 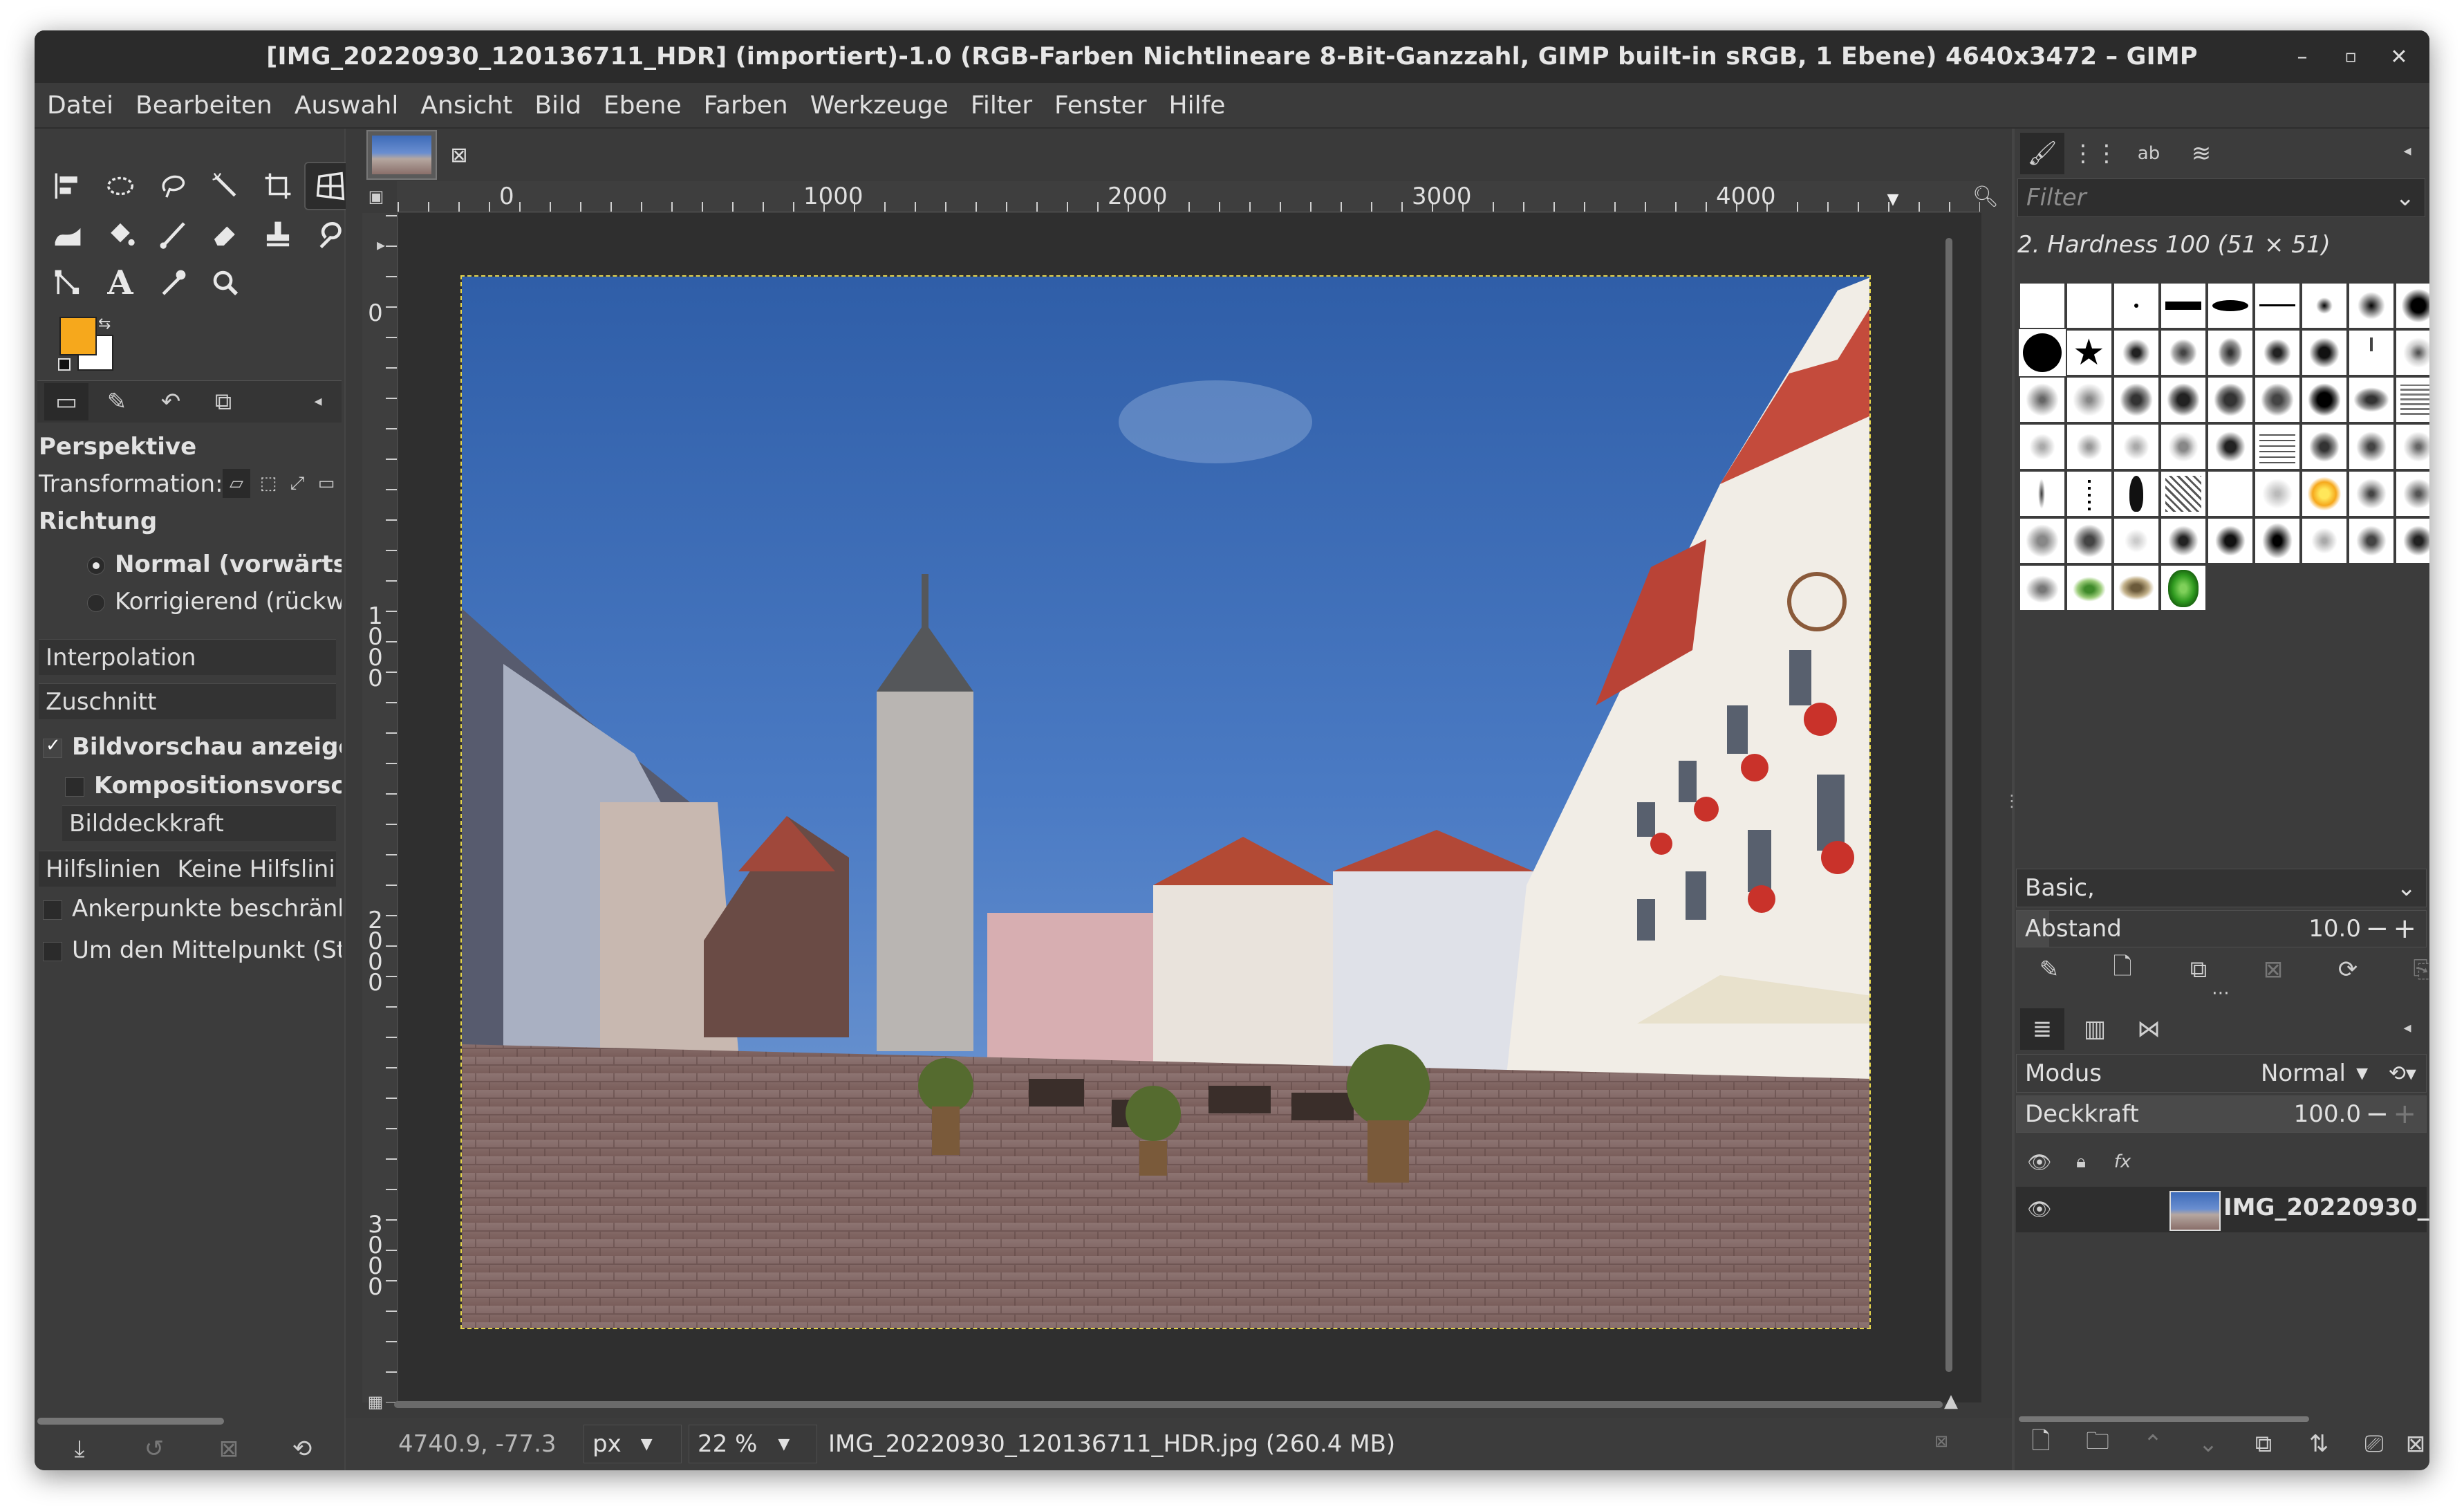 What do you see at coordinates (2404, 1114) in the screenshot?
I see `increment-icon: +` at bounding box center [2404, 1114].